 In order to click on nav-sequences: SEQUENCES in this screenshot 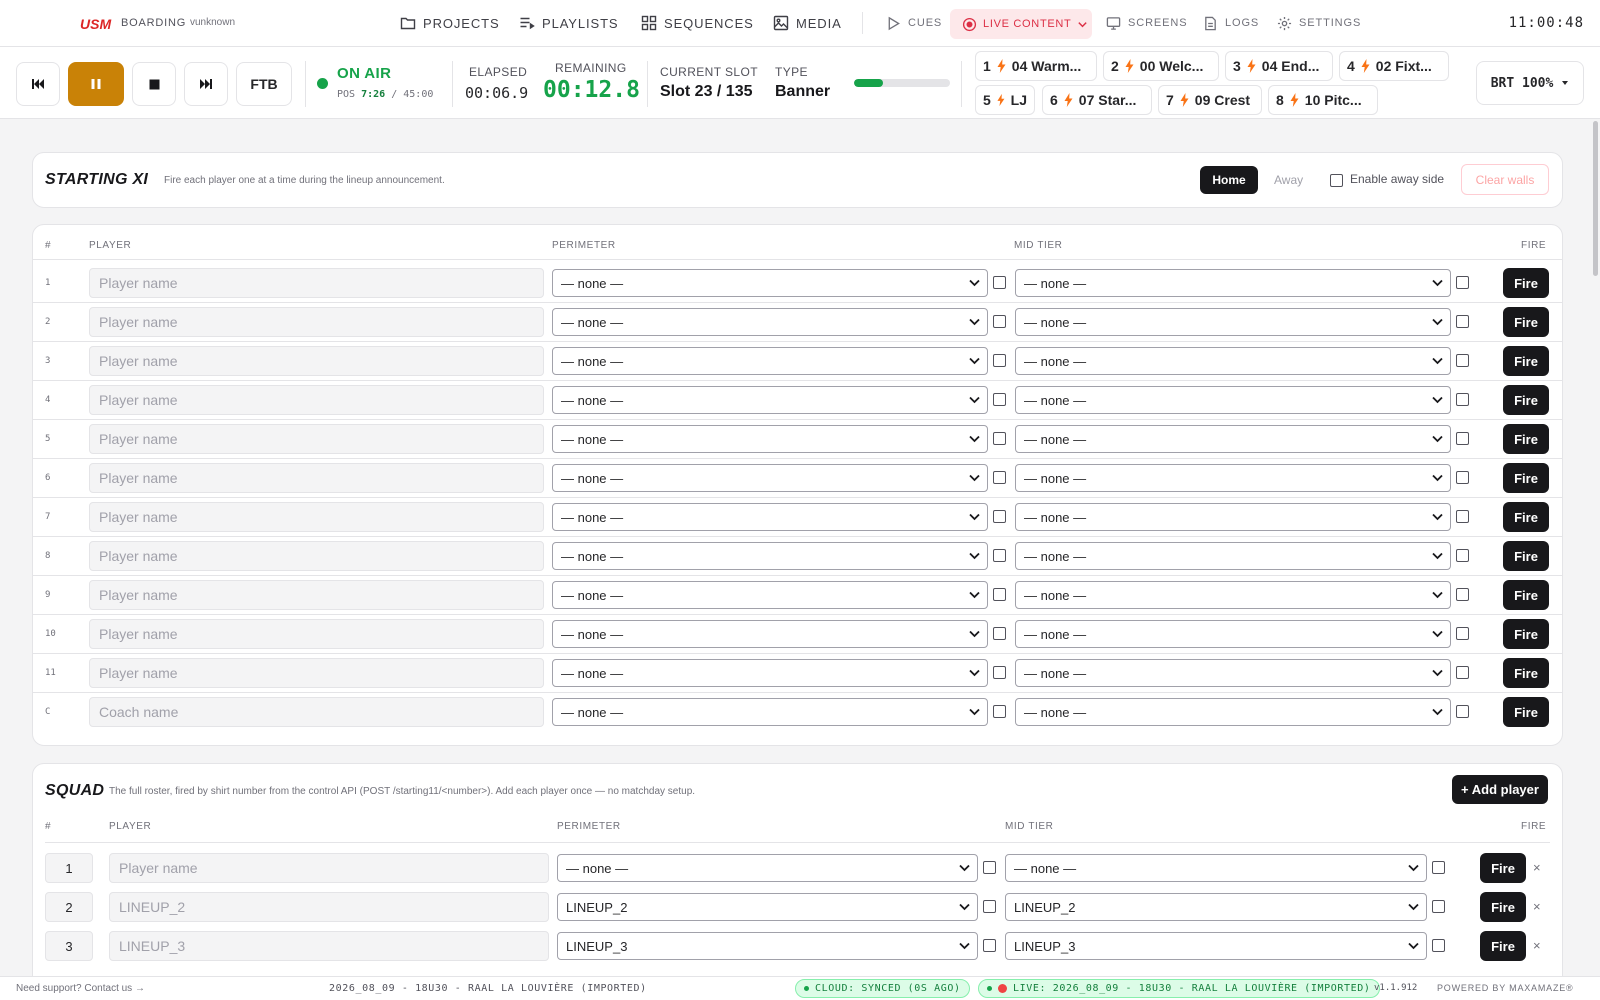, I will do `click(697, 23)`.